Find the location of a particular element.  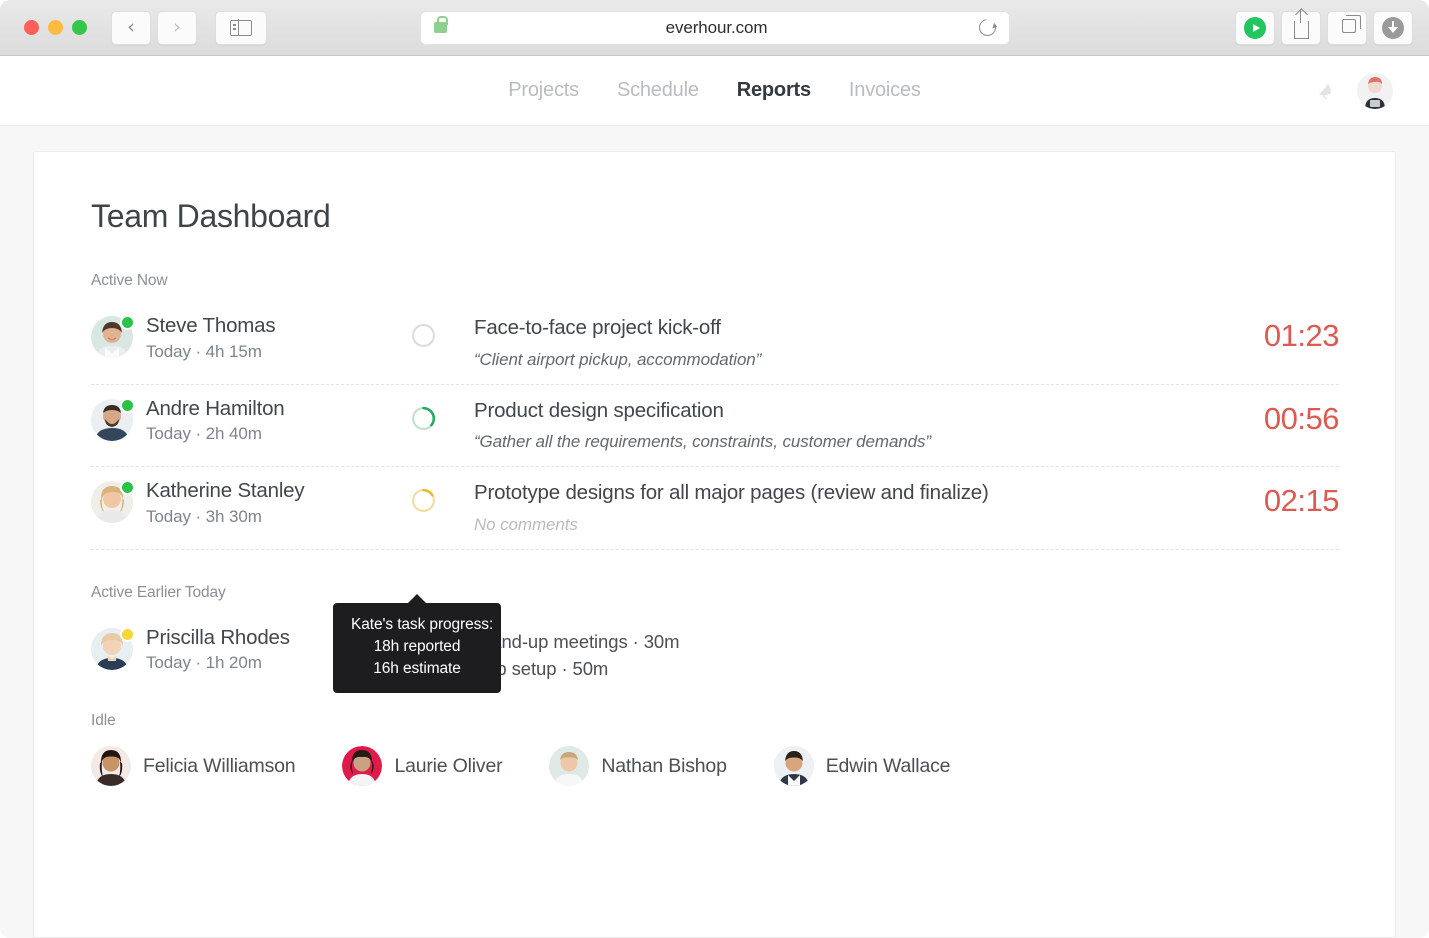

downloads-button is located at coordinates (1393, 27).